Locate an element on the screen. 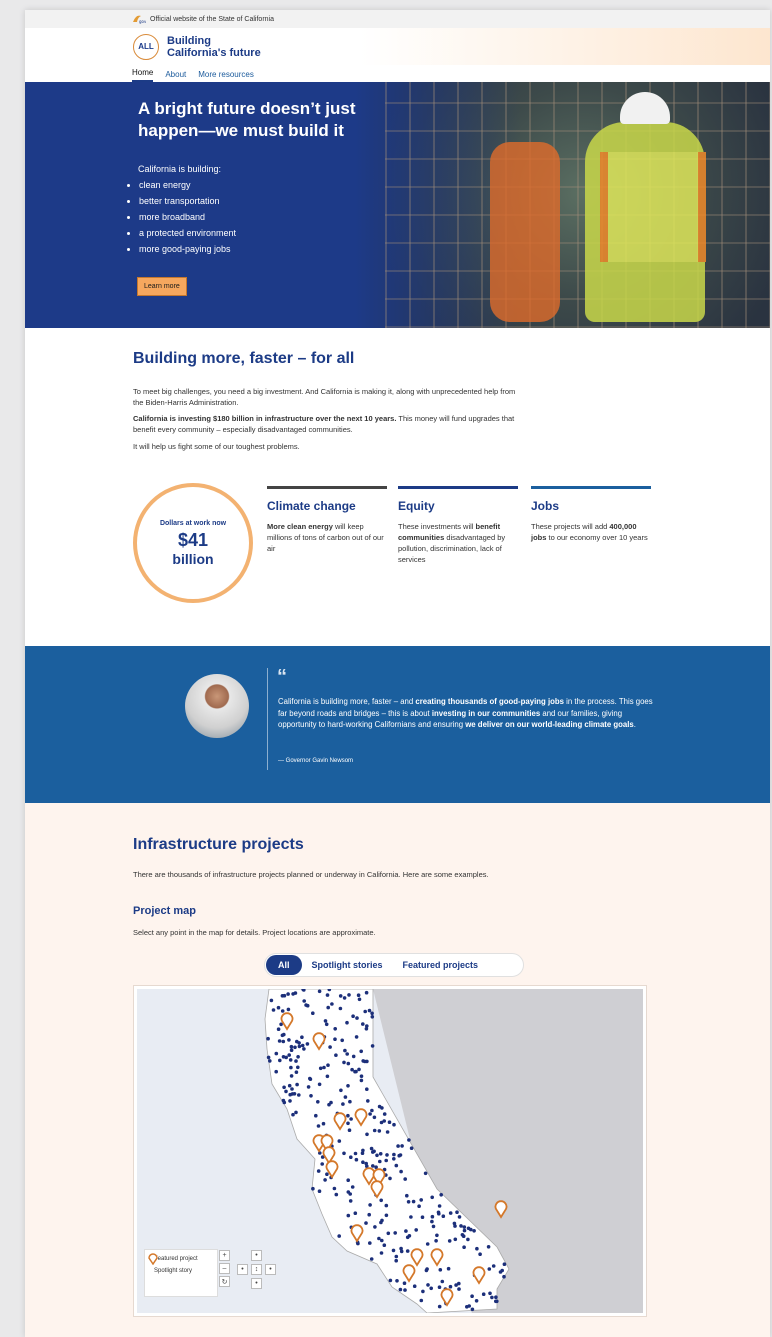  tab-all: All is located at coordinates (284, 965).